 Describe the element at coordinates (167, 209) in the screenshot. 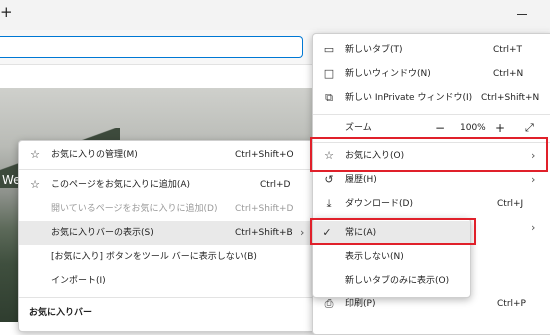

I see `add-open-pages-item: 開いているページをお気に入りに追加(D) Ctrl+Shift+D` at that location.